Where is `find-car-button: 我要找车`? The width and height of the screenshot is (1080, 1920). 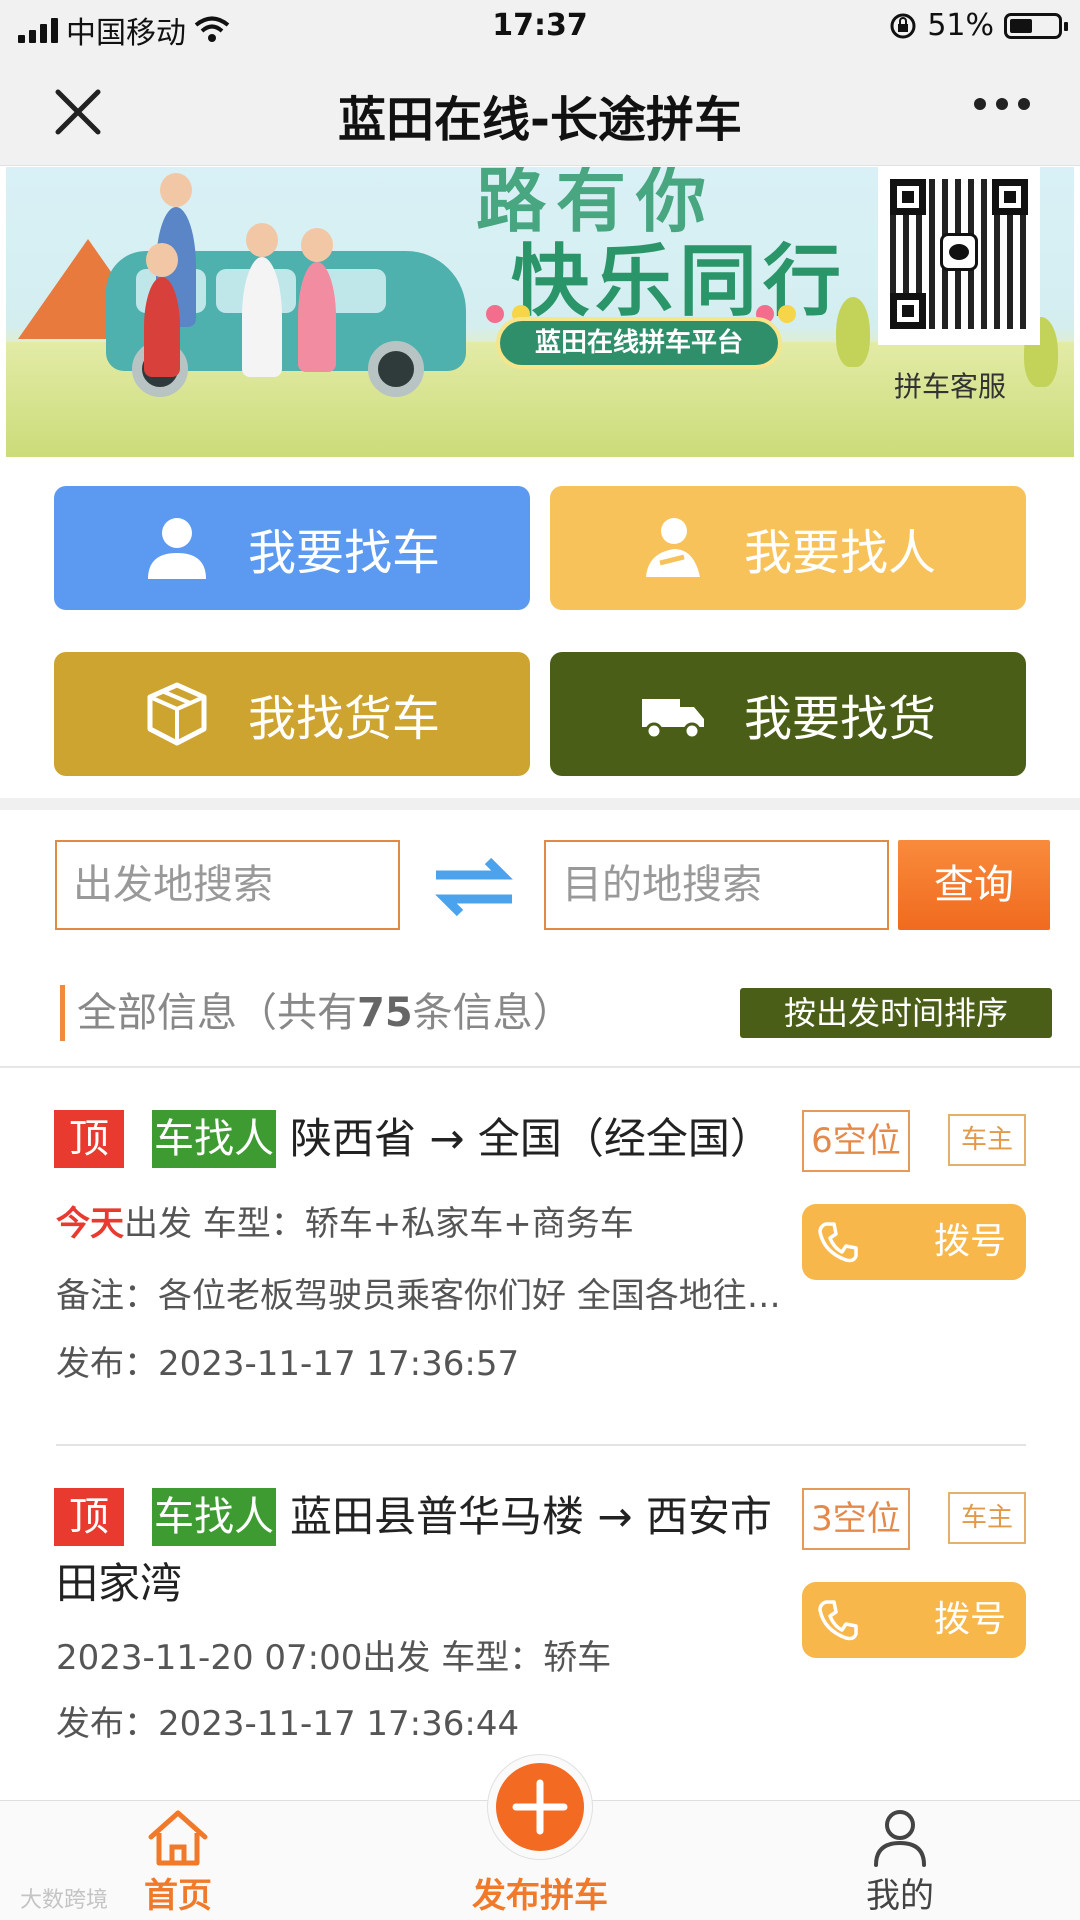 find-car-button: 我要找车 is located at coordinates (292, 548).